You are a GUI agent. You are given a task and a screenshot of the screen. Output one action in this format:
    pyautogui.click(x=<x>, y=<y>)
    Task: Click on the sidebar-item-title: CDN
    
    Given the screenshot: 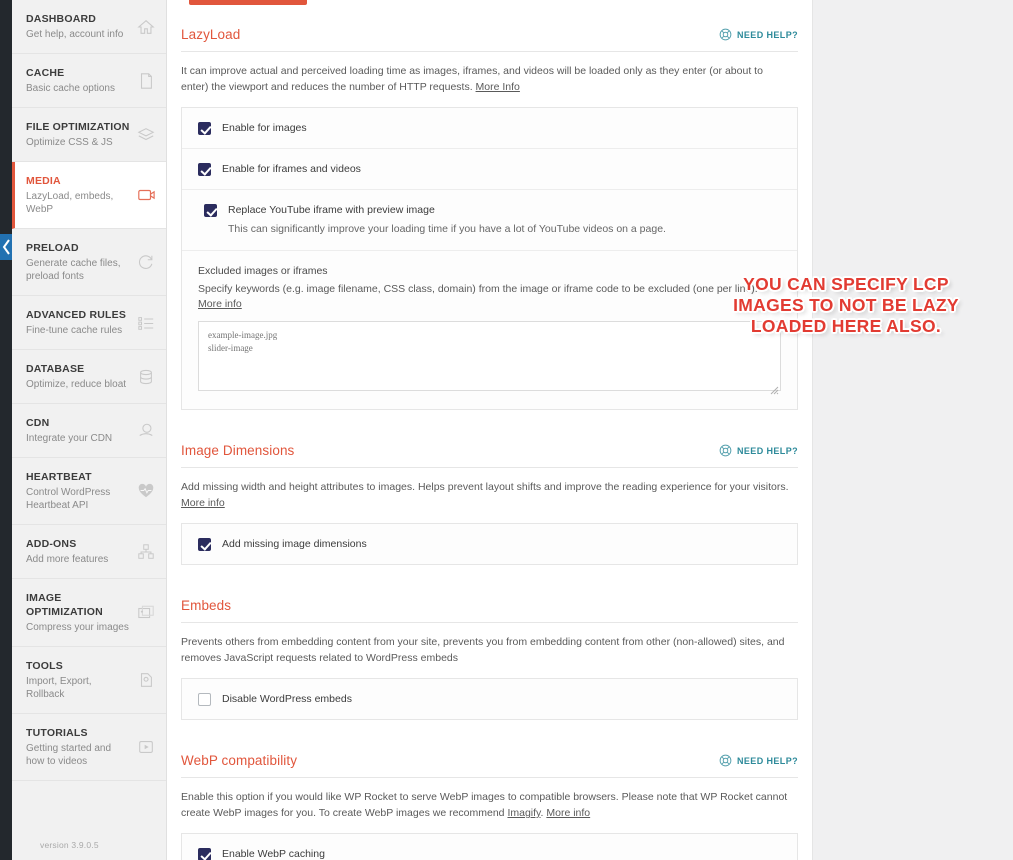 What is the action you would take?
    pyautogui.click(x=38, y=423)
    